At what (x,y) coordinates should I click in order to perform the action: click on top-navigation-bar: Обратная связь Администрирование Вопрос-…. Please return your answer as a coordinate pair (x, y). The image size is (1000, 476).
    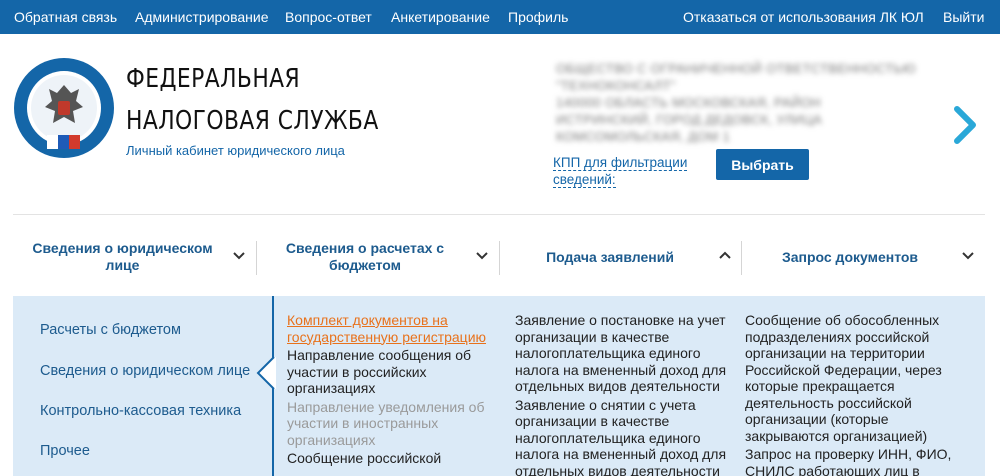
    Looking at the image, I should click on (500, 17).